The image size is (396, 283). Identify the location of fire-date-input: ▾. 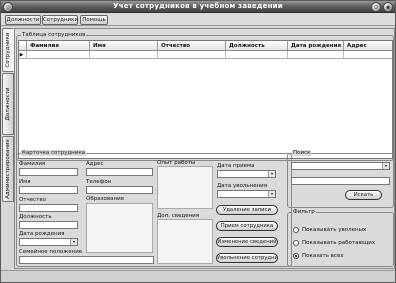
(246, 194).